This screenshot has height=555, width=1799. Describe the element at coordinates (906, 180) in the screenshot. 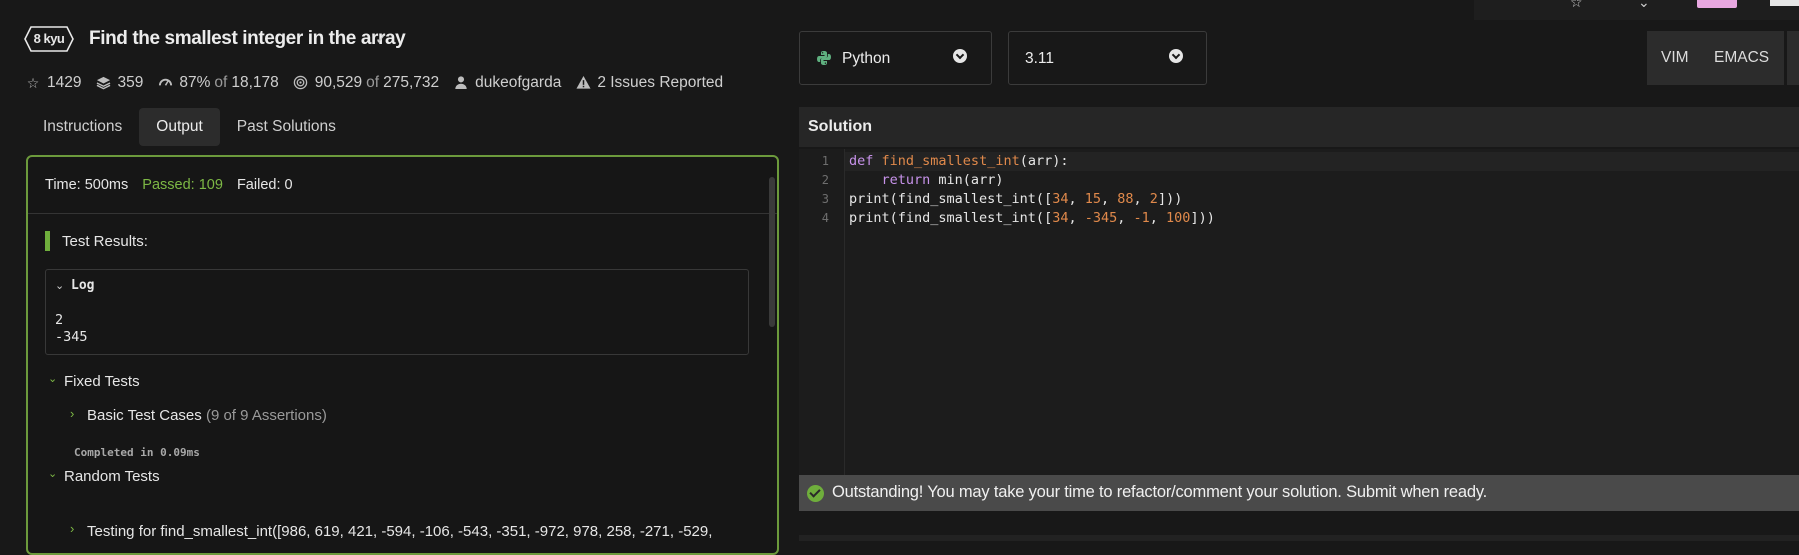

I see `code-keyword: return` at that location.